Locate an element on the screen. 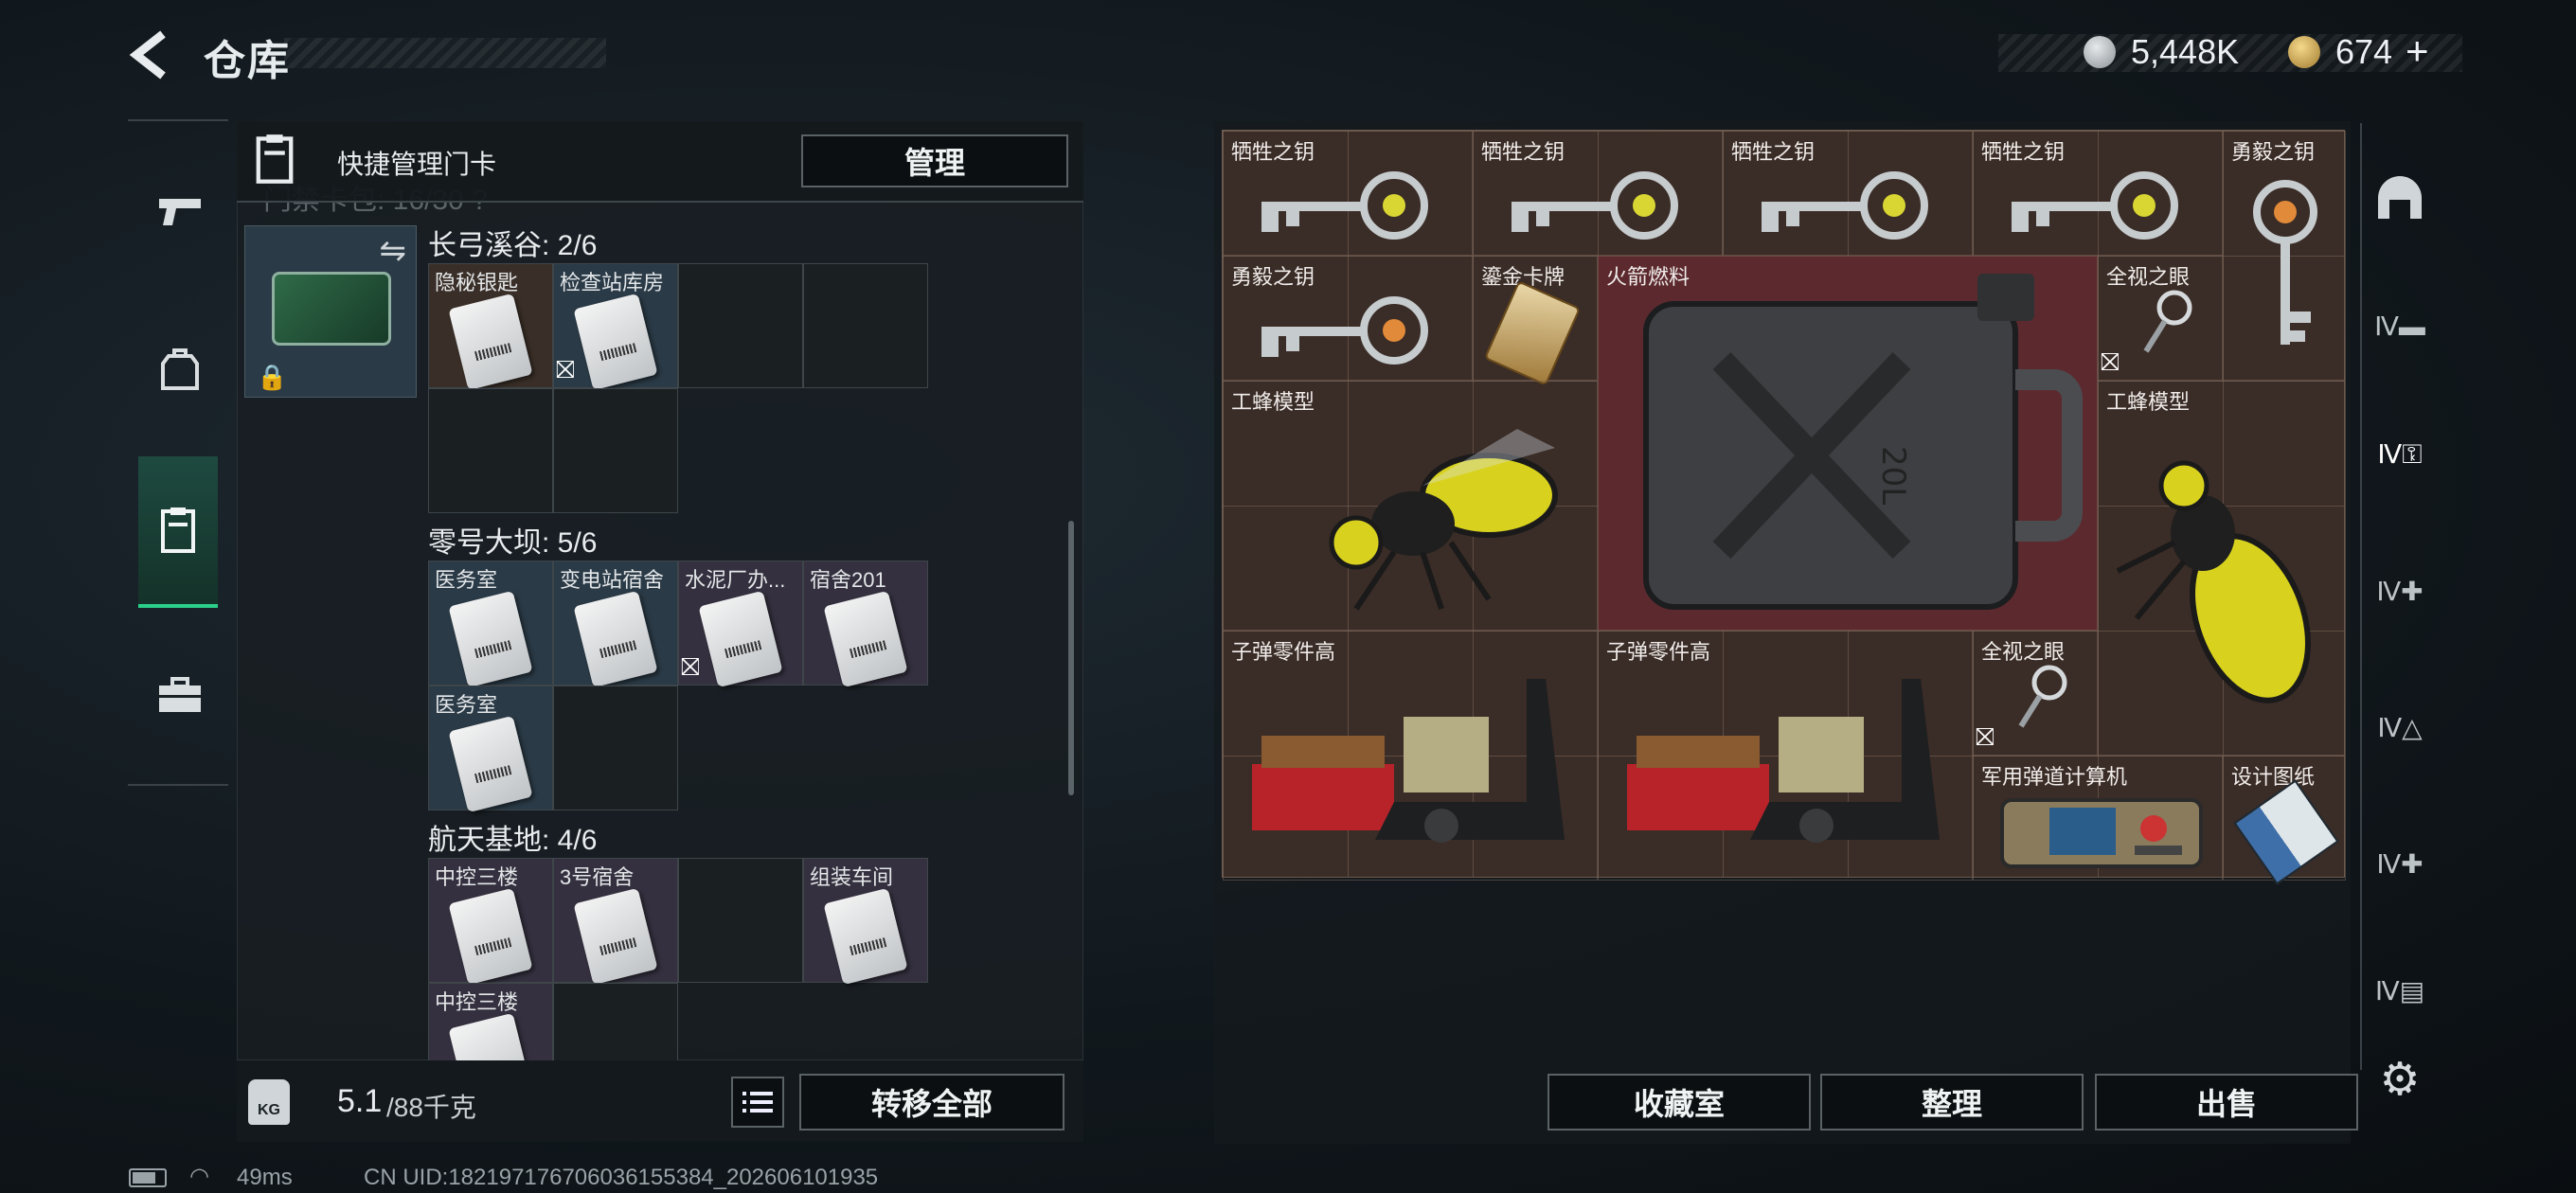 This screenshot has width=2576, height=1193. item-label: 工蜂模型 is located at coordinates (2148, 402).